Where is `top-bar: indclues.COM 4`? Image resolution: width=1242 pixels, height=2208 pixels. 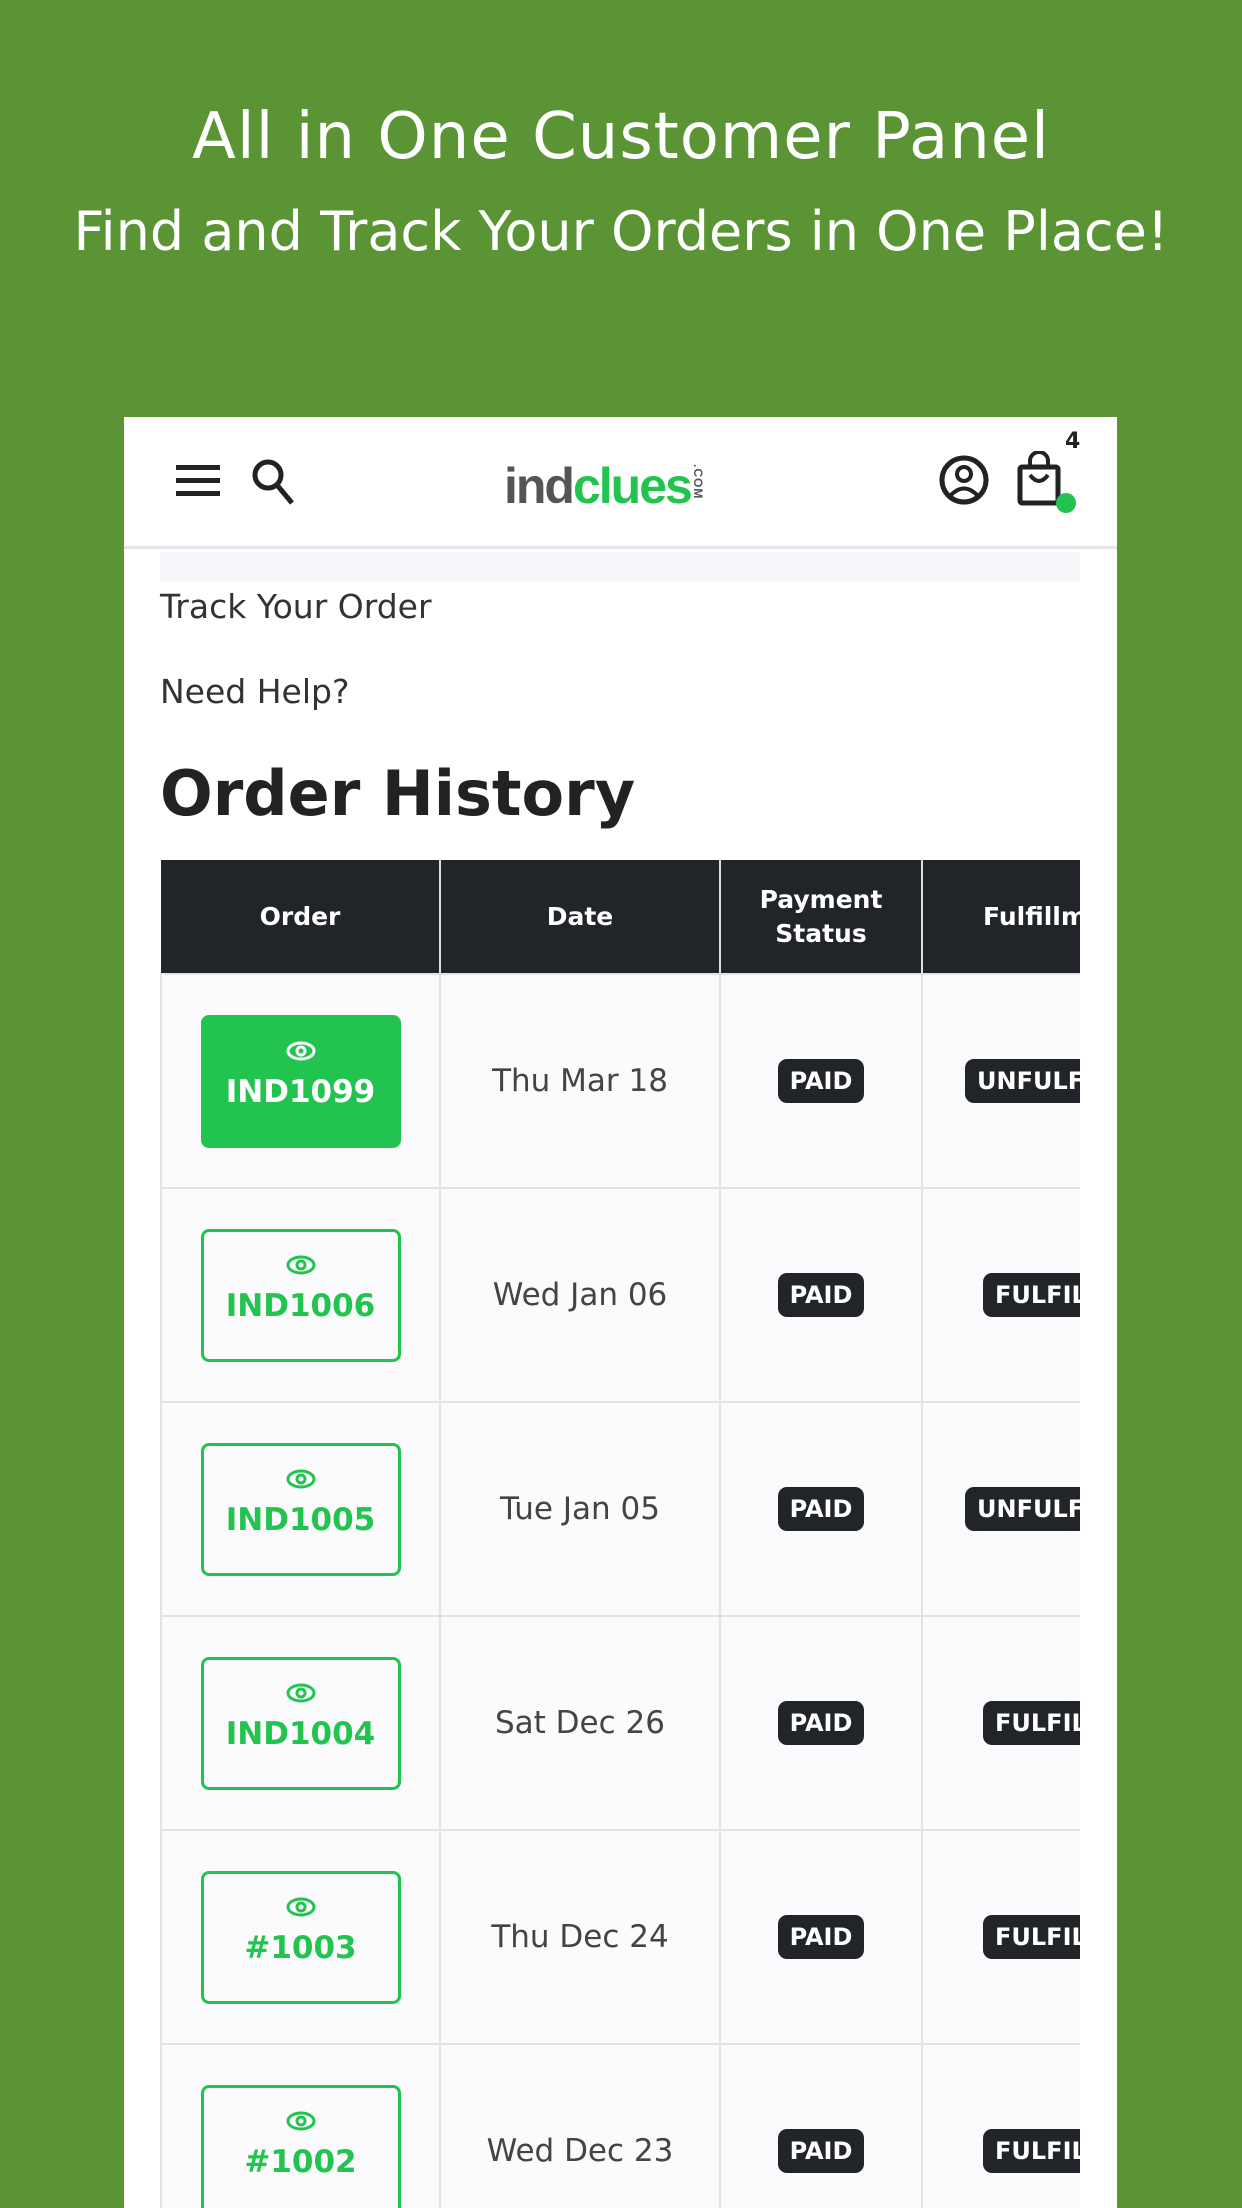
top-bar: indclues.COM 4 is located at coordinates (620, 483).